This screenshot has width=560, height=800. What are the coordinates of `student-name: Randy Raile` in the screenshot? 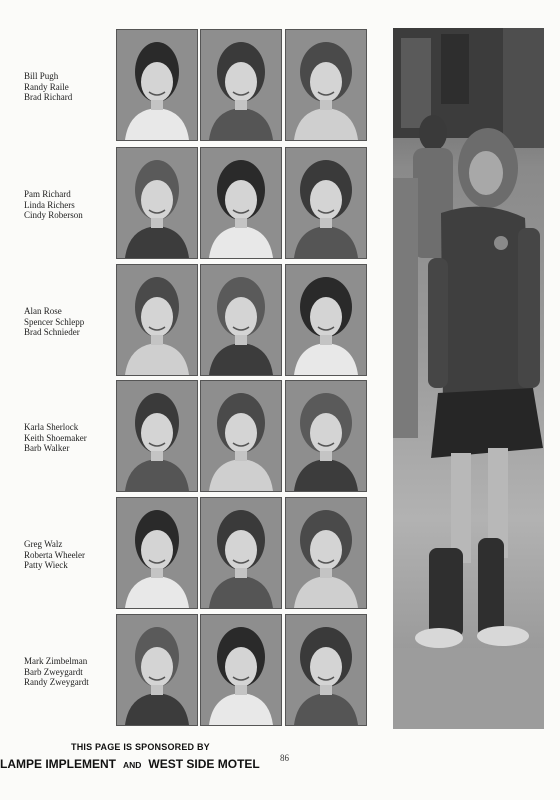 It's located at (46, 86).